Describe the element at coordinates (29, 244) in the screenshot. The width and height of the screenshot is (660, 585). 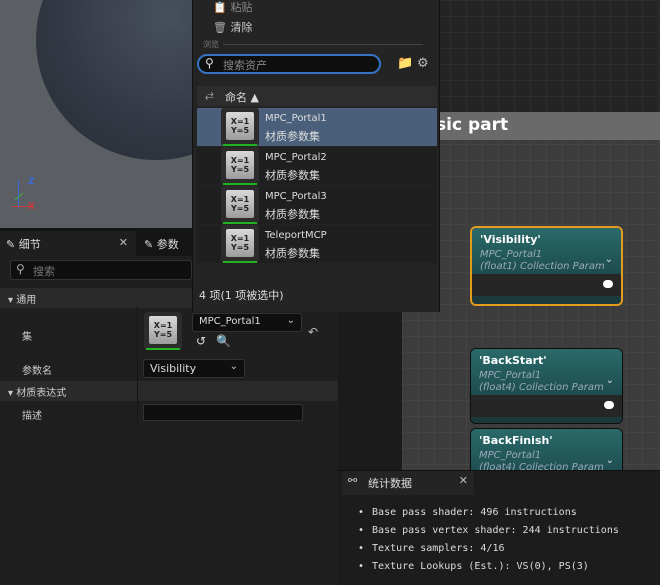
I see `tab-details-label: 细节` at that location.